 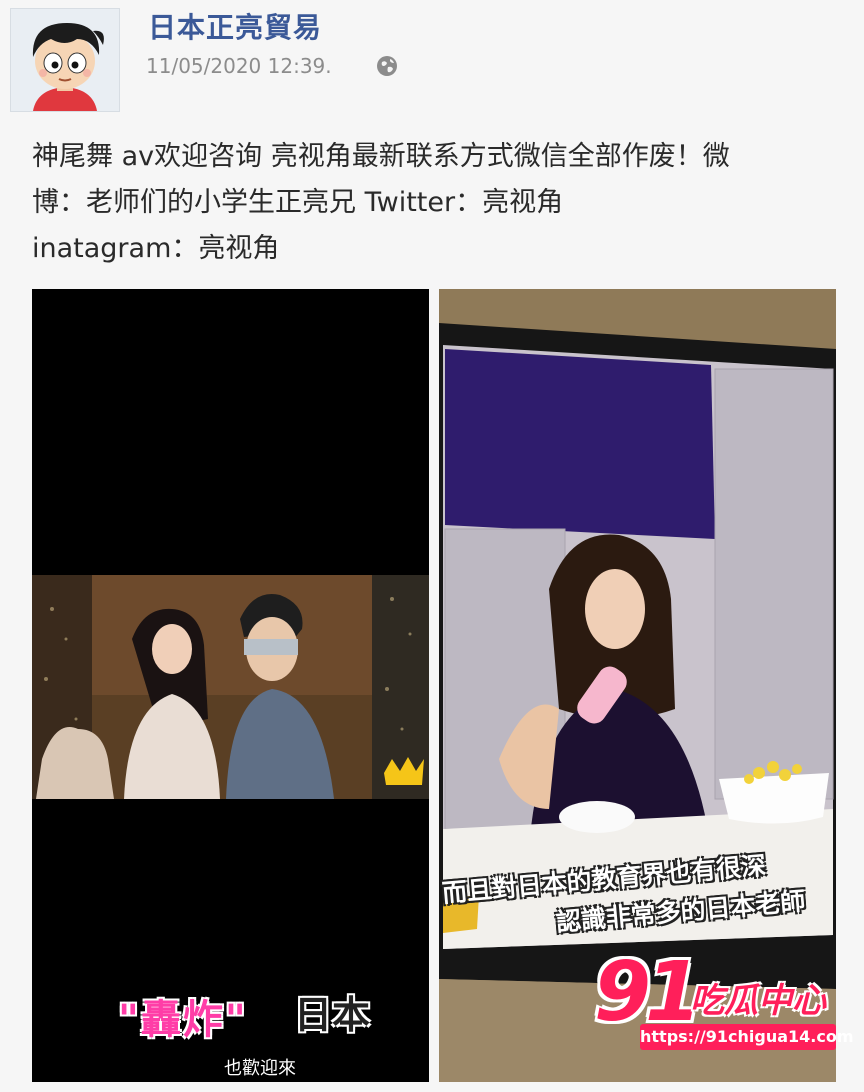 I want to click on video-caption: 日本, so click(x=332, y=1015).